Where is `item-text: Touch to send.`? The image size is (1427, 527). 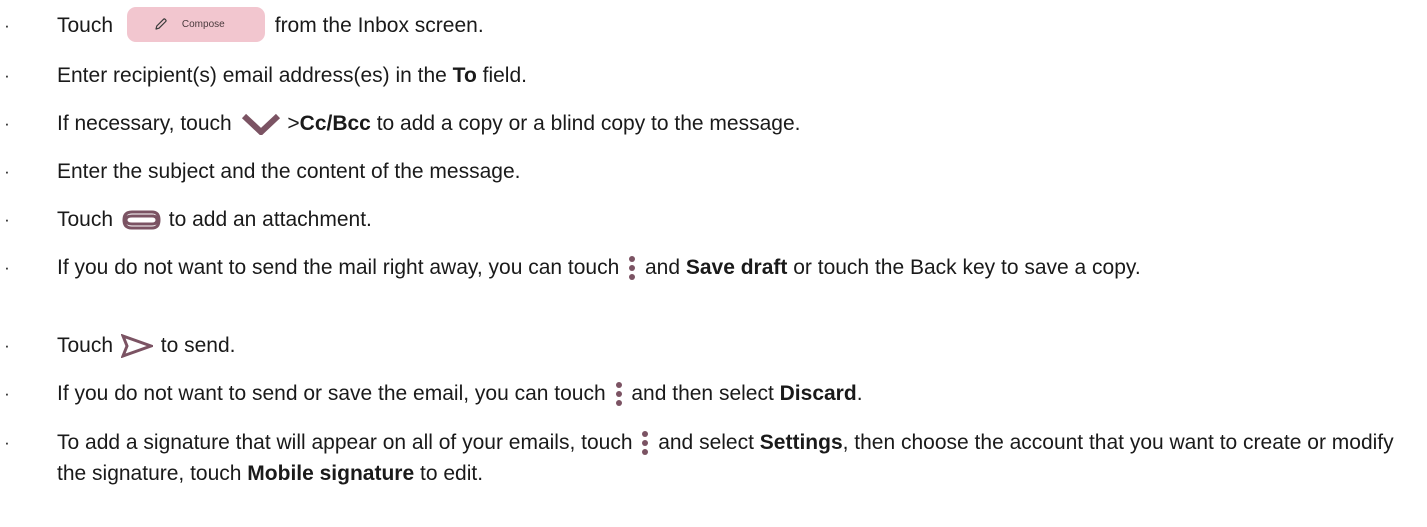
item-text: Touch to send. is located at coordinates (146, 346).